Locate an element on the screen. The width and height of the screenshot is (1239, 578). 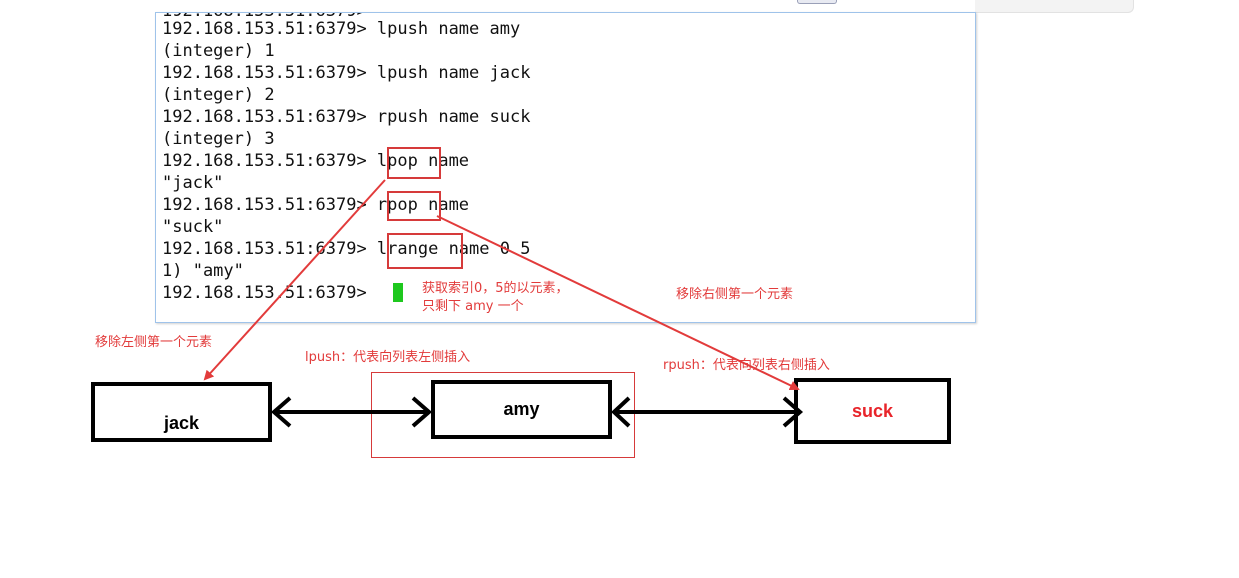
rpop-pointer-arrow is located at coordinates (618, 303).